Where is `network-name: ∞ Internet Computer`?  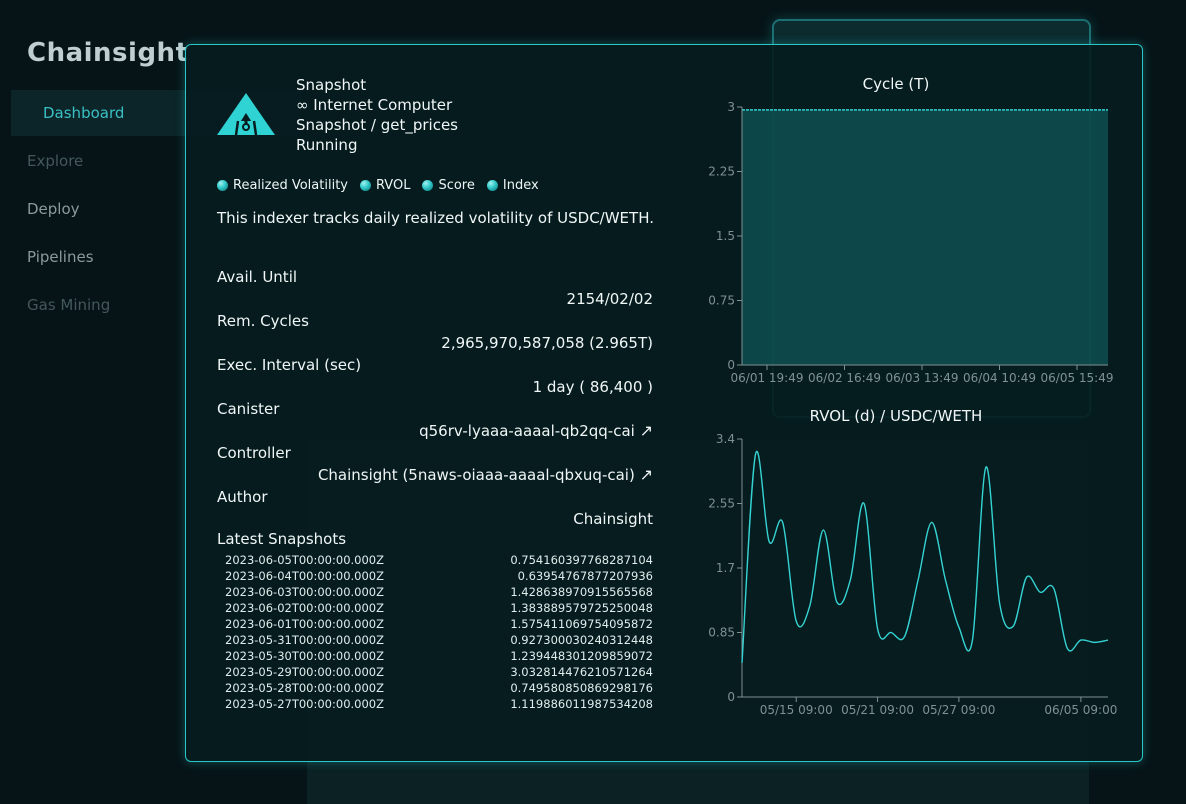
network-name: ∞ Internet Computer is located at coordinates (374, 105).